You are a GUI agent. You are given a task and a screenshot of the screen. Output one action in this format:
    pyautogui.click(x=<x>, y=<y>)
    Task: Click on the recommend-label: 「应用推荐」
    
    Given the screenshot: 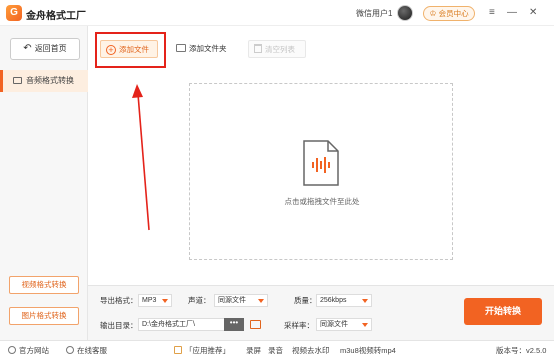 What is the action you would take?
    pyautogui.click(x=202, y=351)
    